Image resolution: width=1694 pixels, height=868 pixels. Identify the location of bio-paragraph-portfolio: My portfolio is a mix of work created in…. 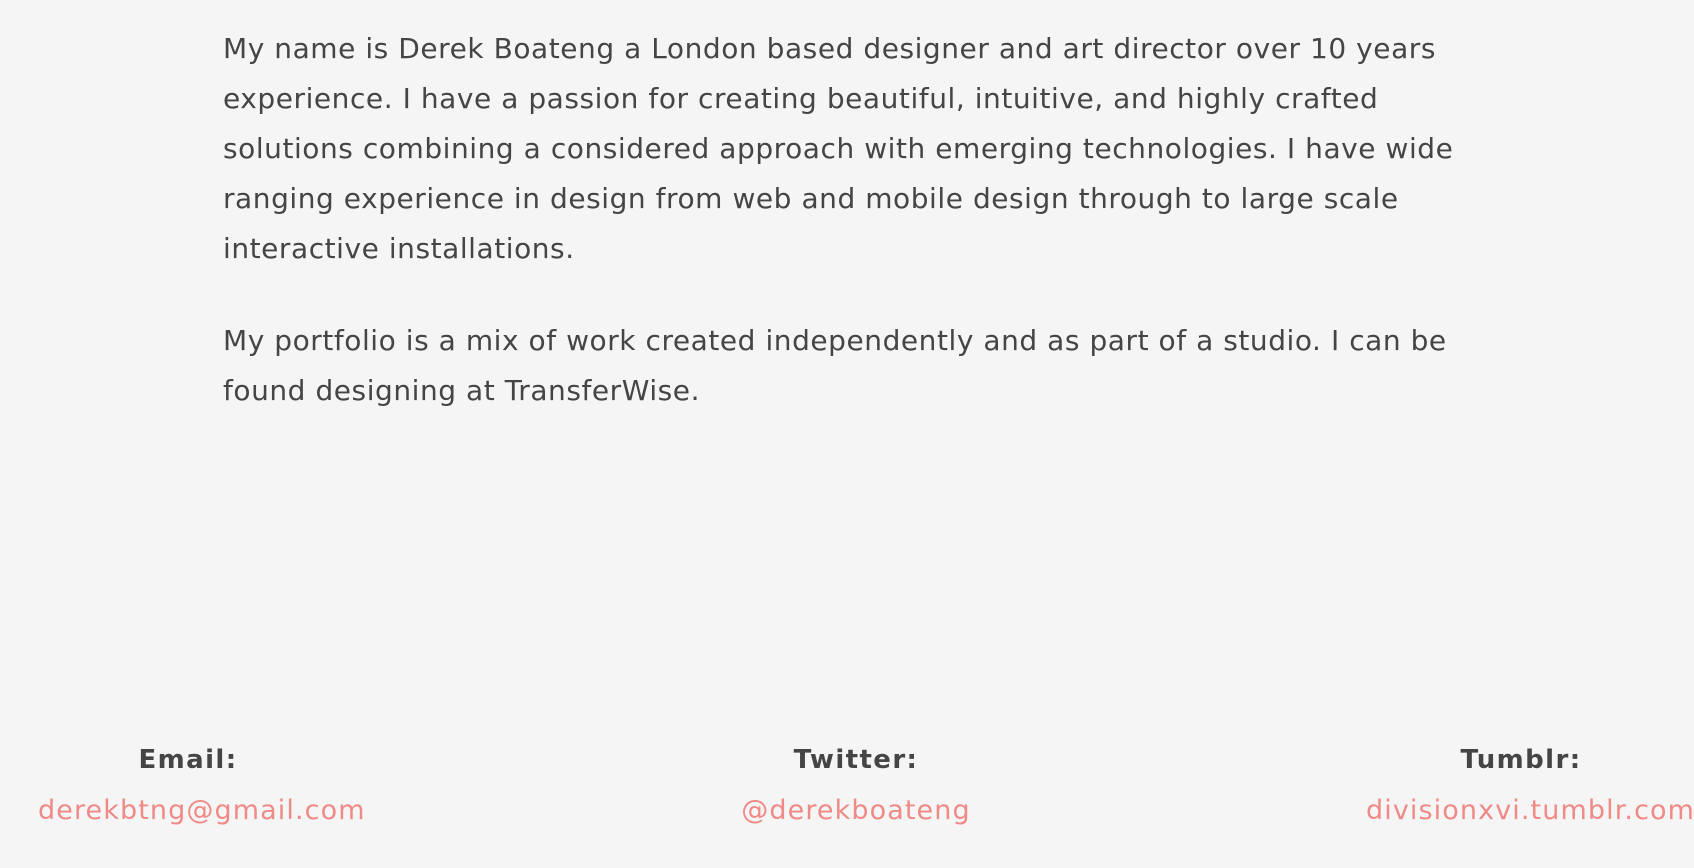
(835, 365).